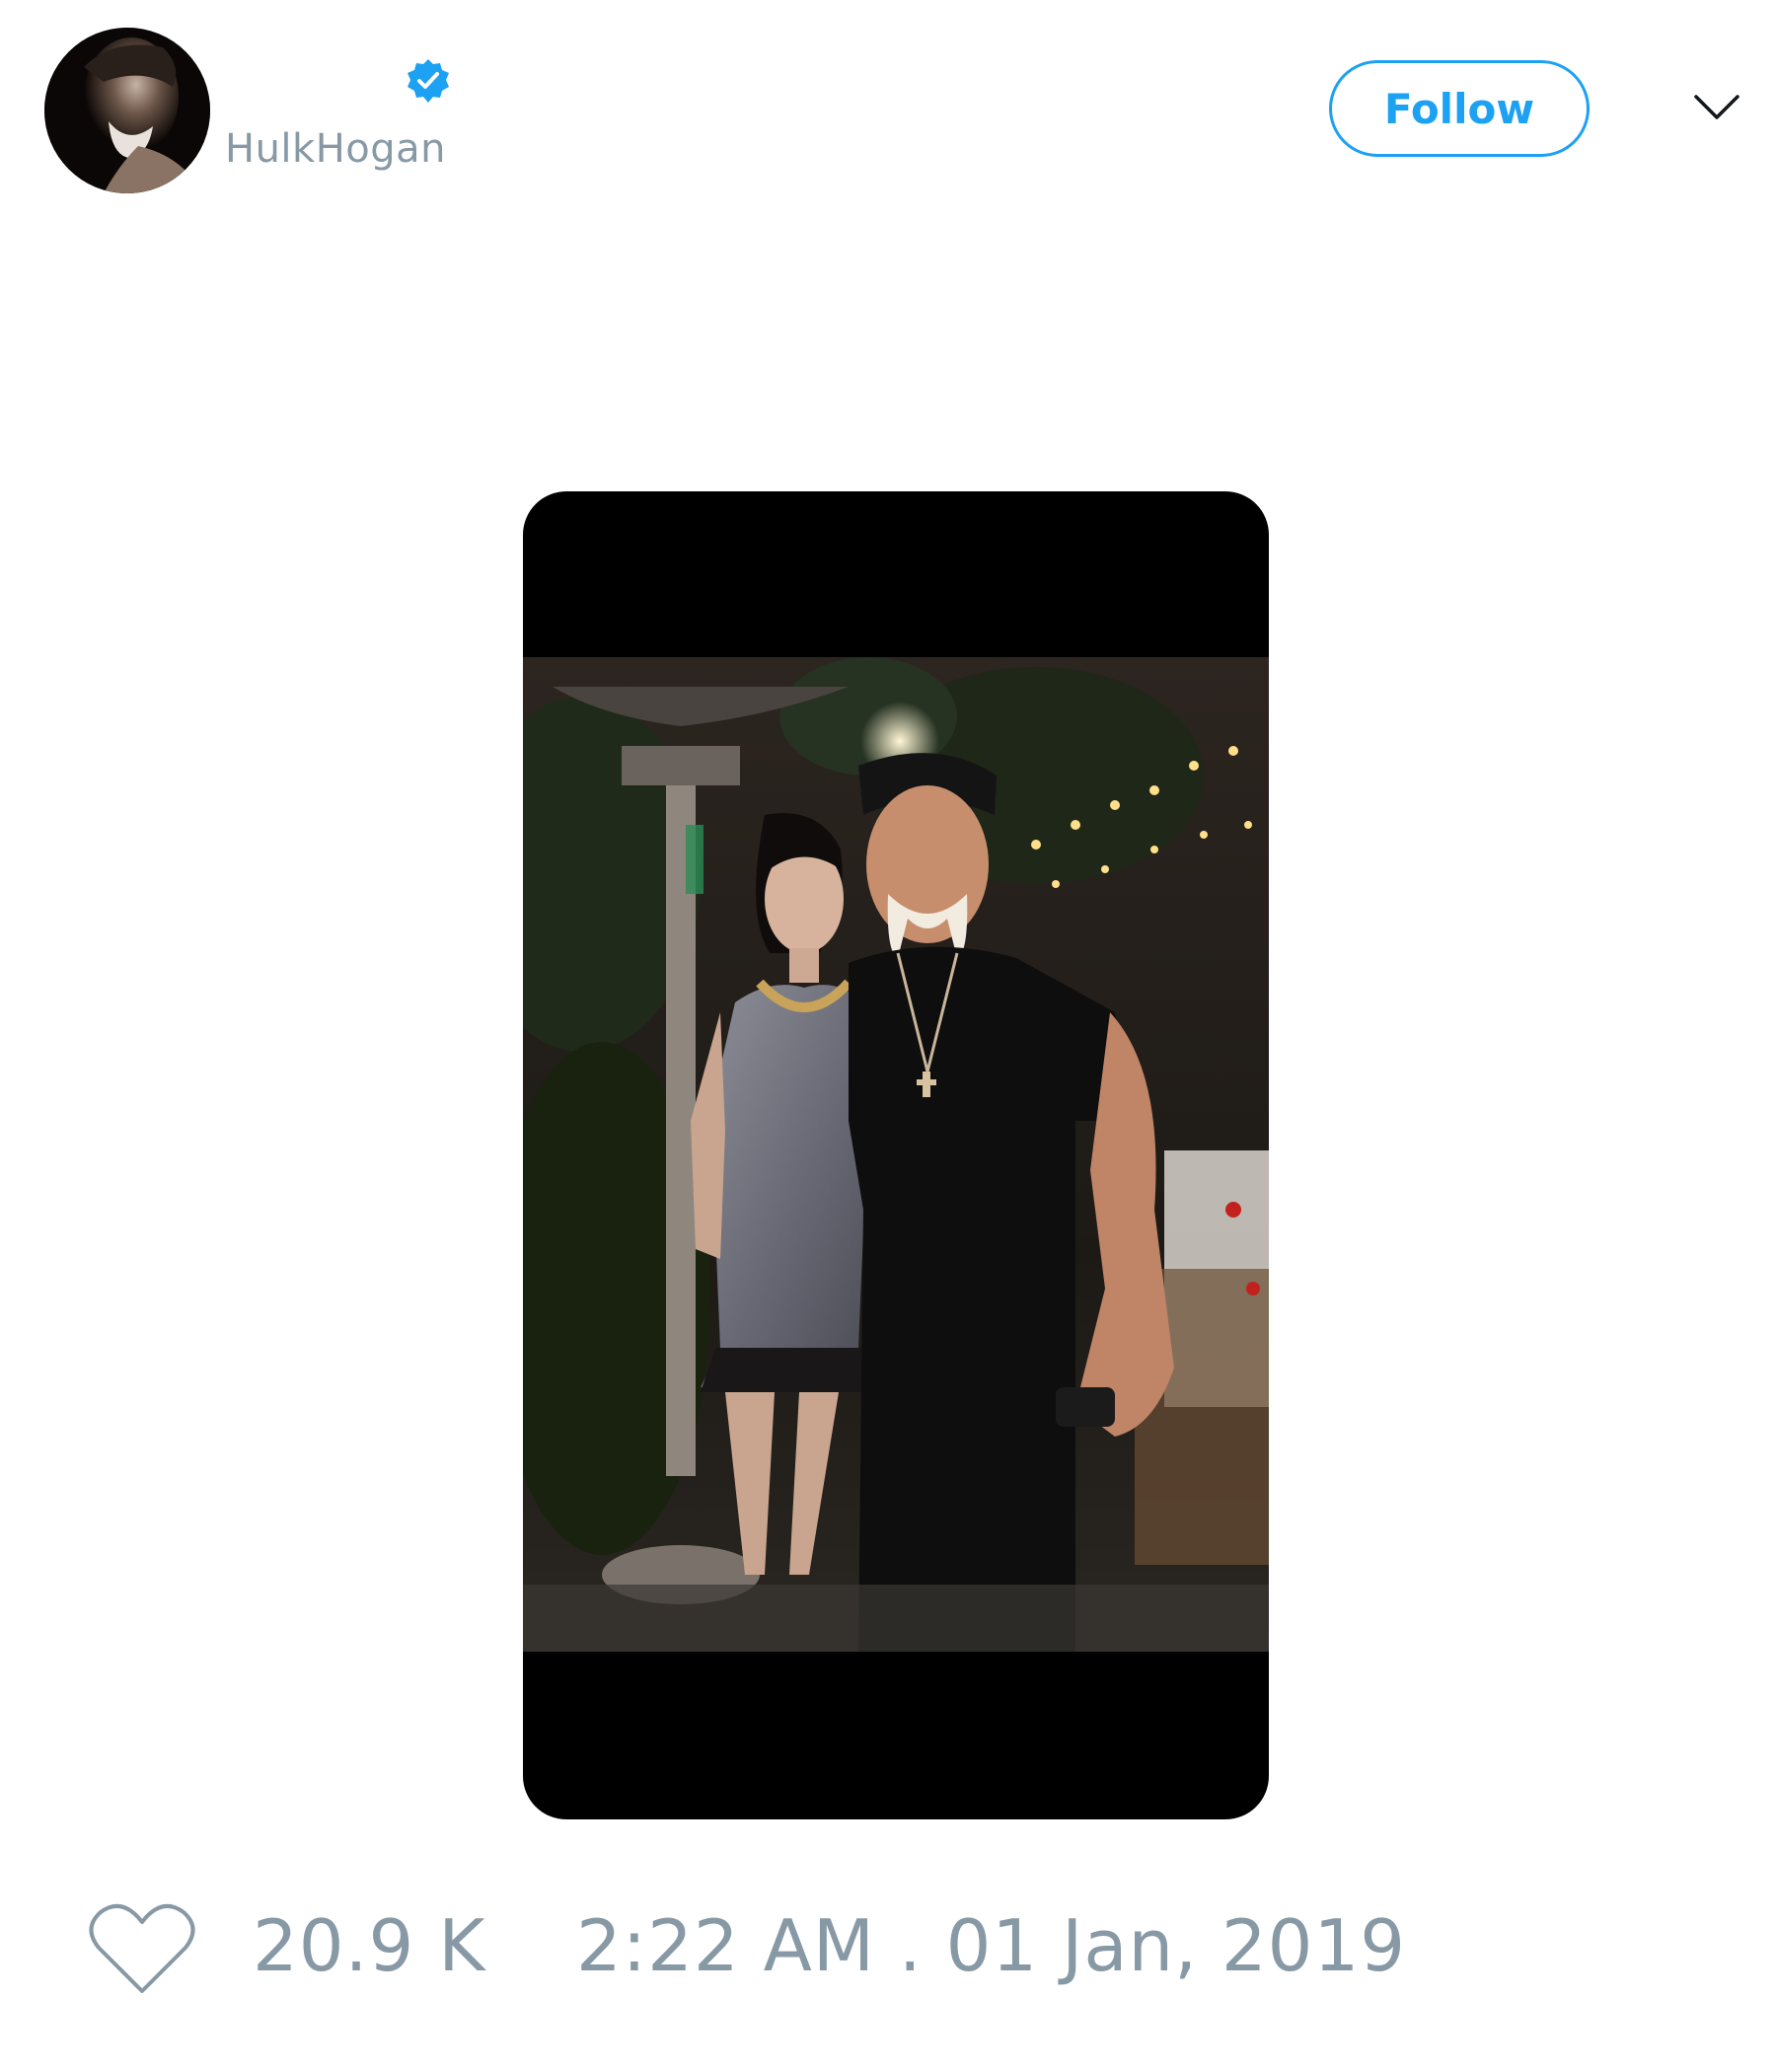 The height and width of the screenshot is (2072, 1776). I want to click on like-count: 20.9 K, so click(370, 1946).